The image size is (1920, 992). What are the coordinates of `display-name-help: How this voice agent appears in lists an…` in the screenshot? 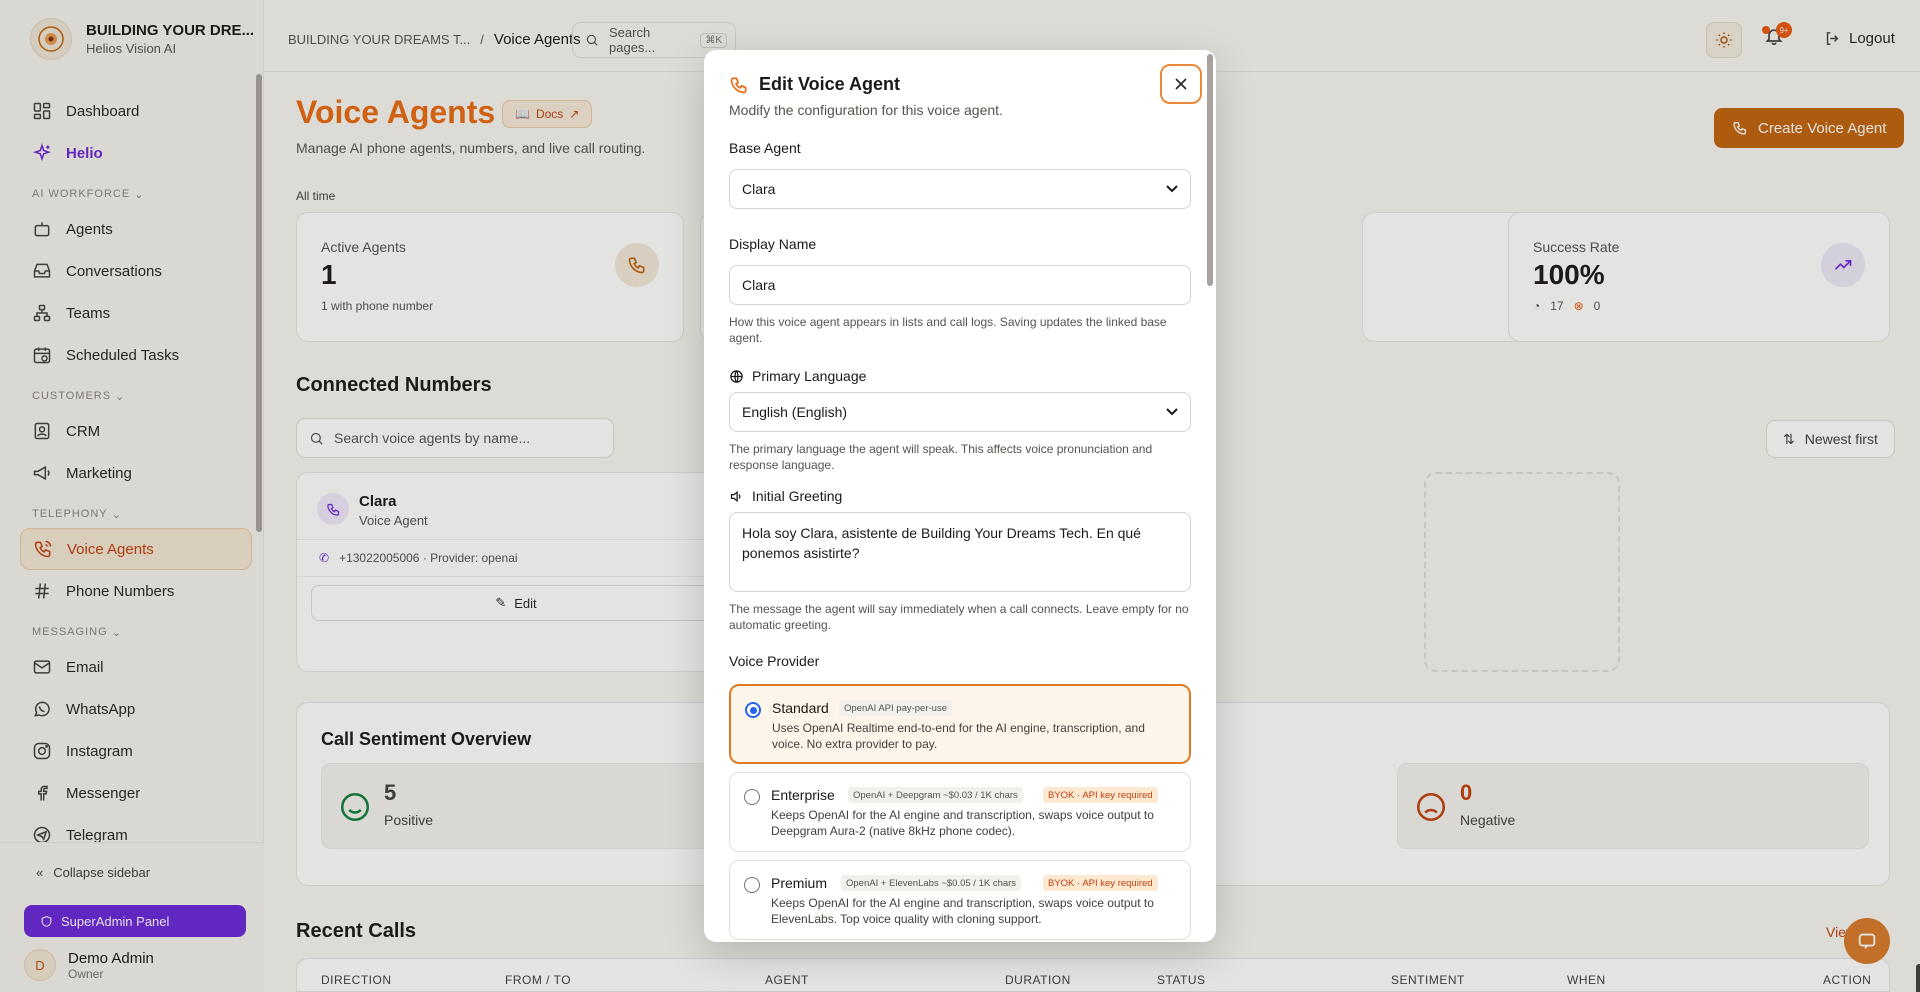 It's located at (948, 330).